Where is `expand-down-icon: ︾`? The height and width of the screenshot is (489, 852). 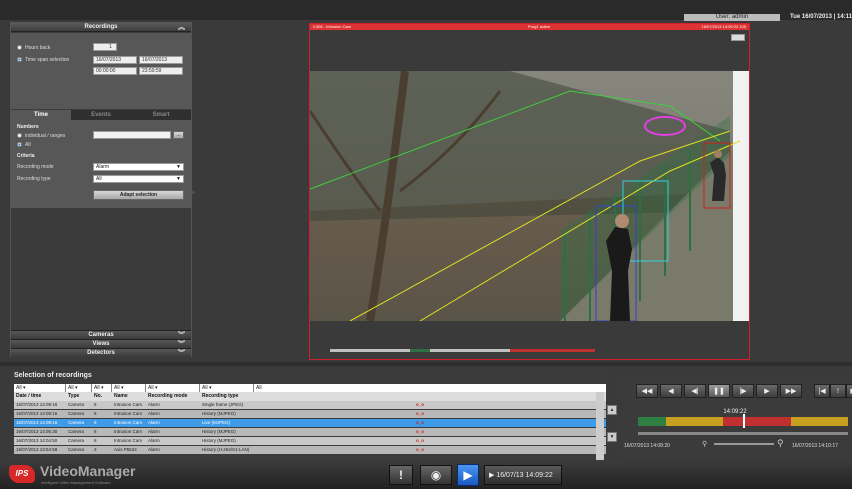
expand-down-icon: ︾ is located at coordinates (181, 353).